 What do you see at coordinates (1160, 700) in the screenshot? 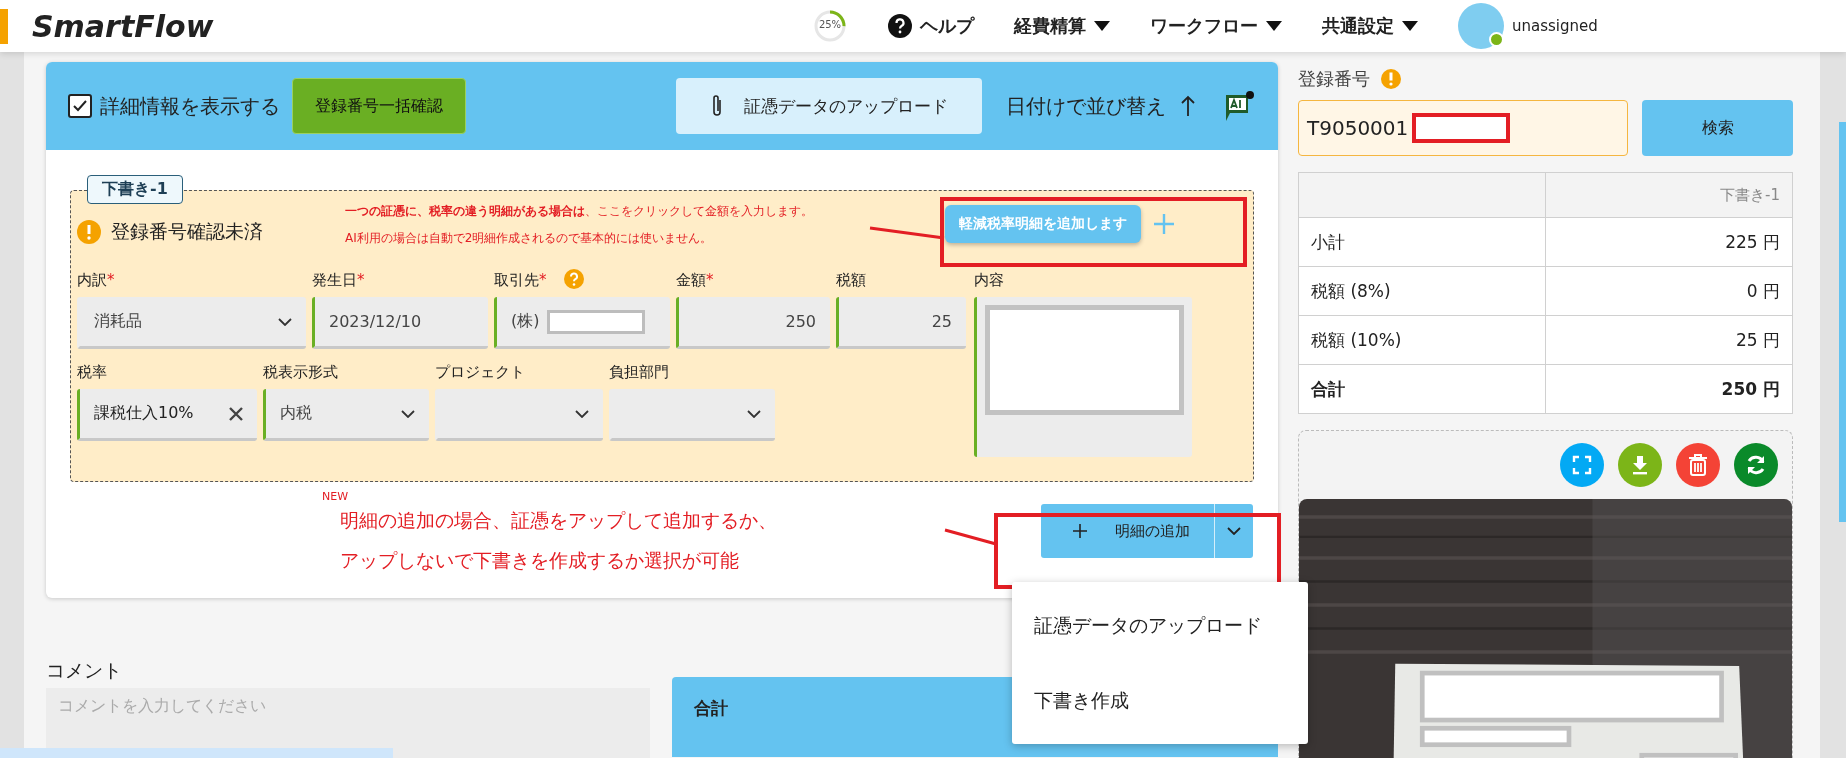
I see `menu-item: 下書き作成` at bounding box center [1160, 700].